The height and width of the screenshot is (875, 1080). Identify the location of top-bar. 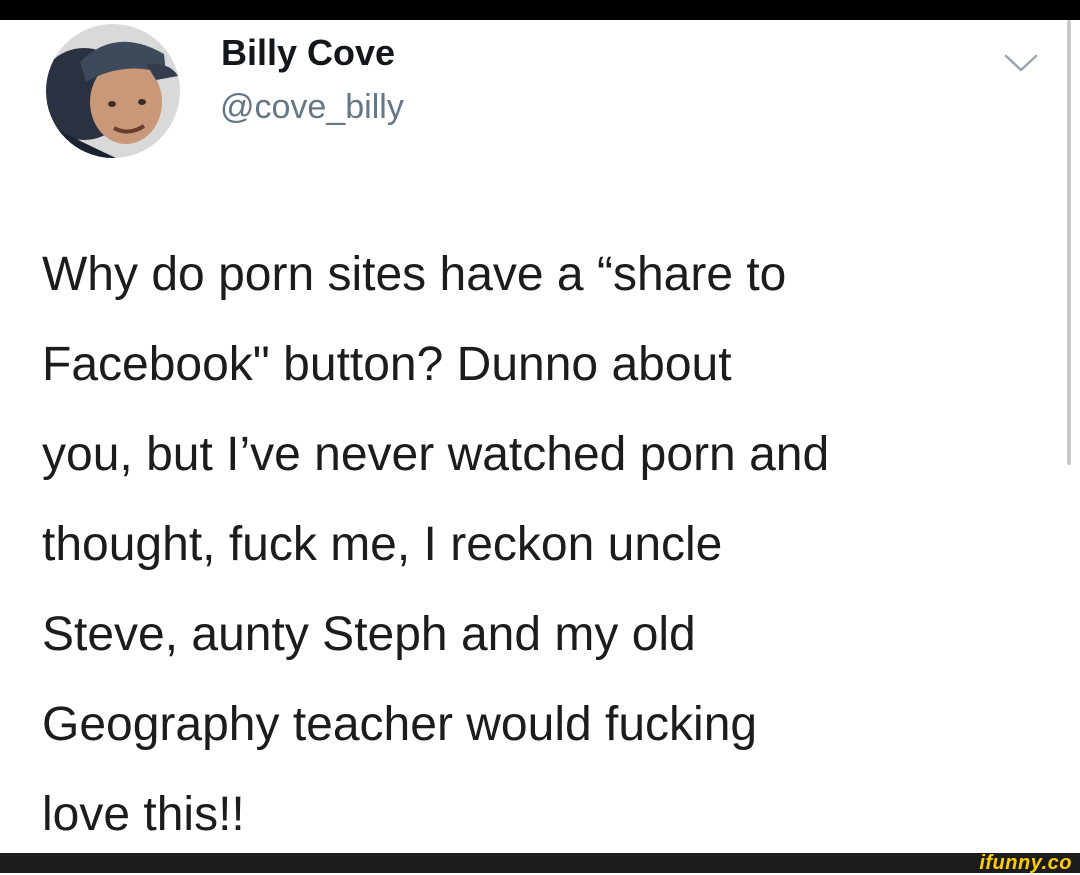
(540, 10).